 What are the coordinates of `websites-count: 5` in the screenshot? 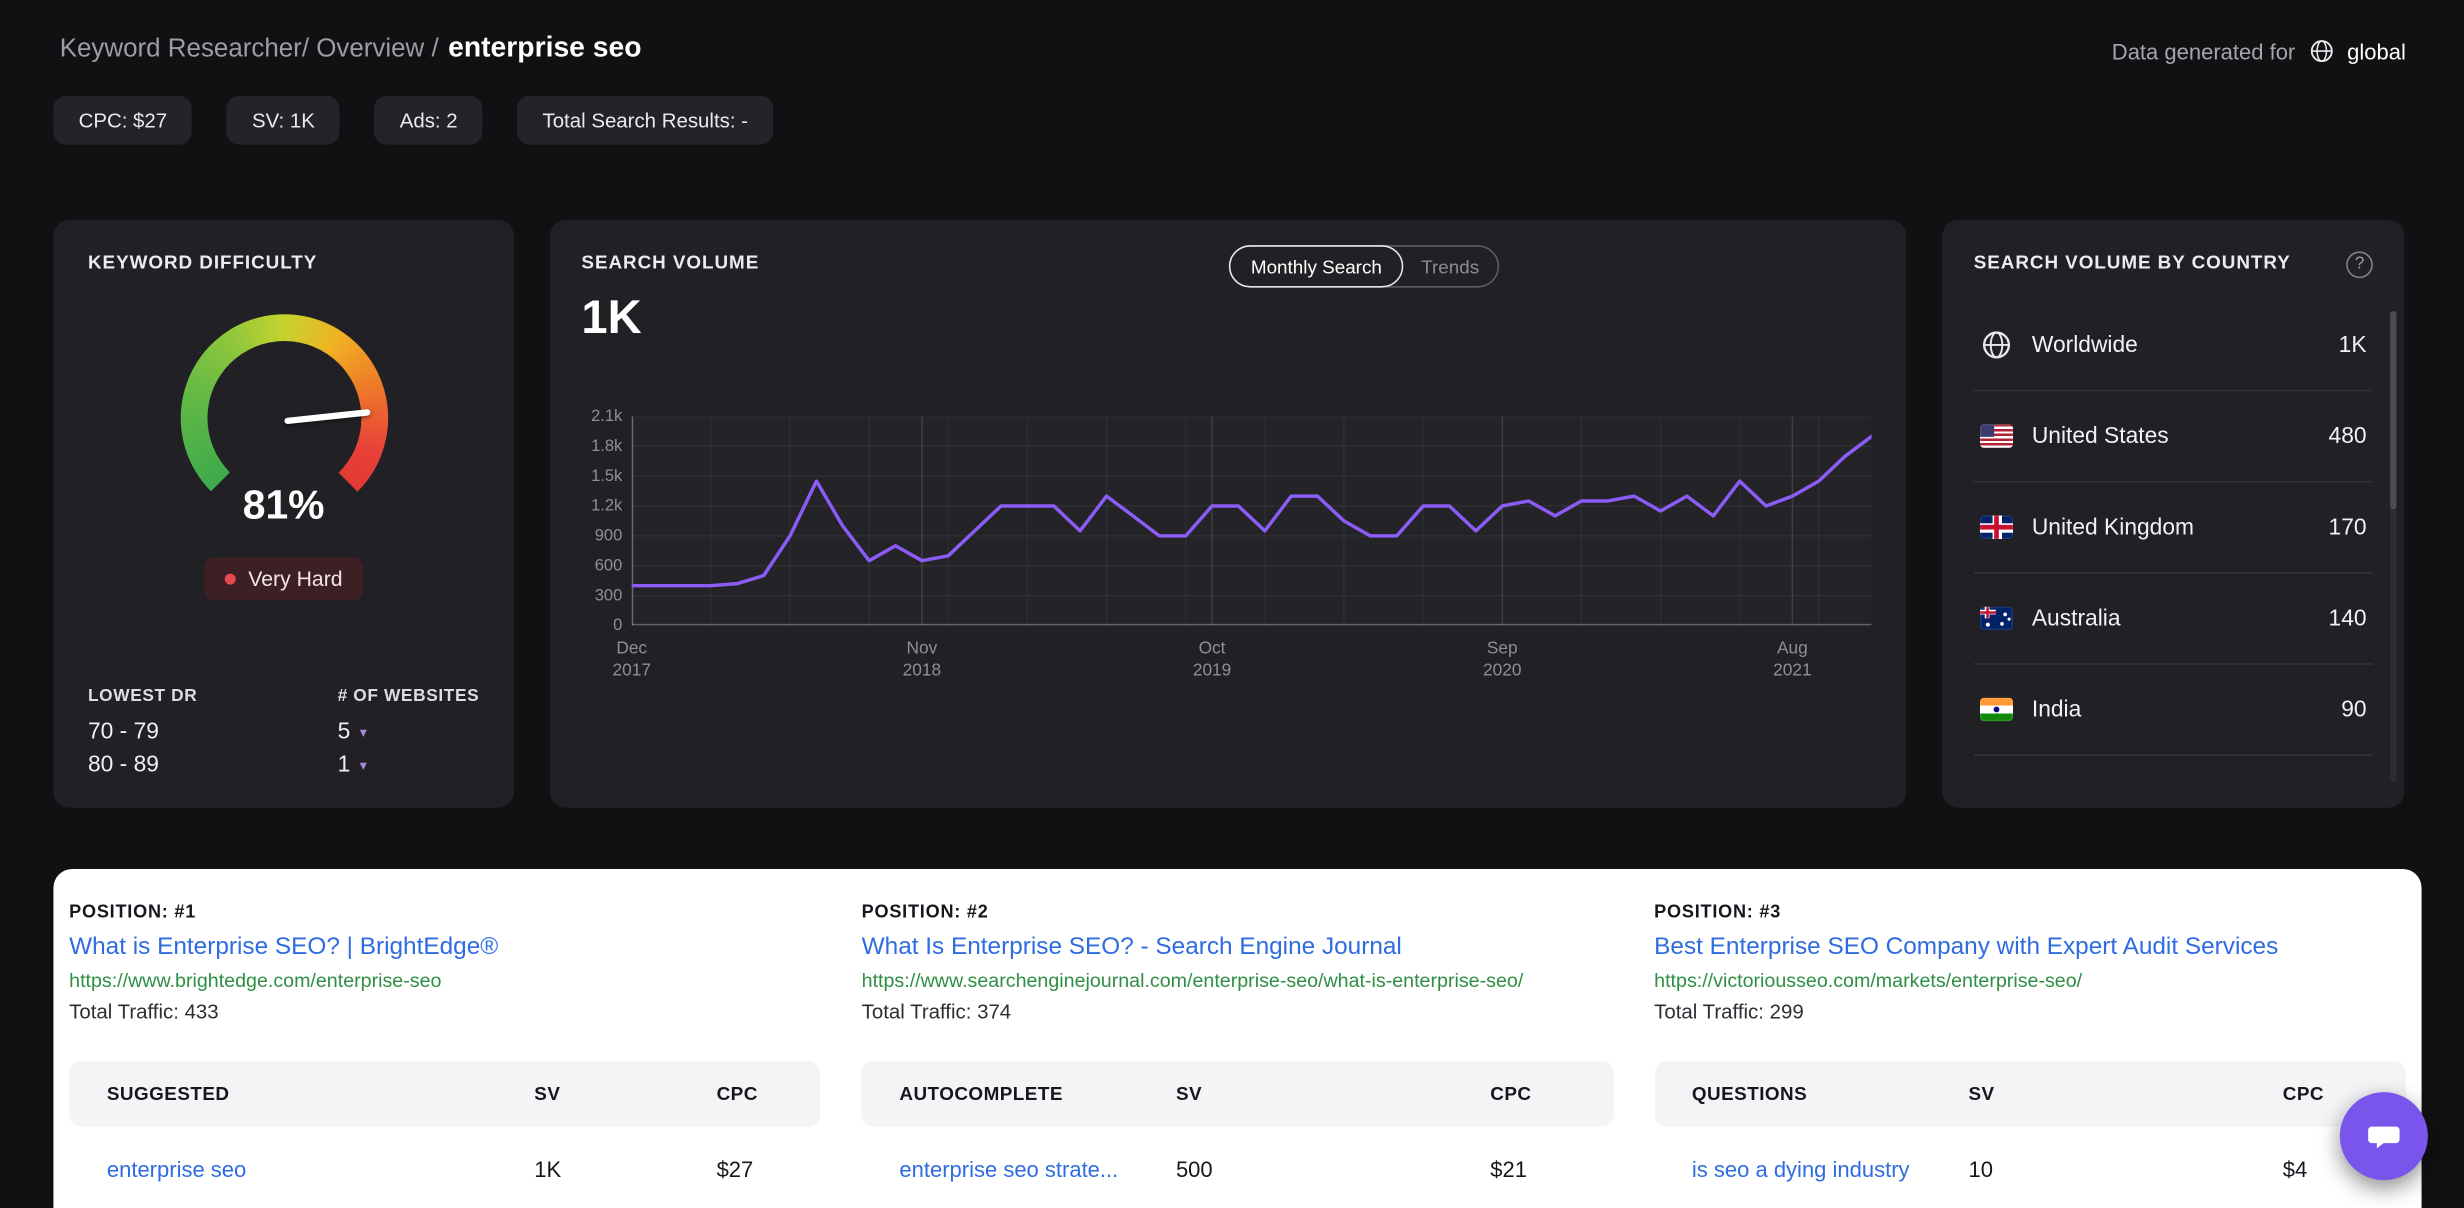 It's located at (344, 732).